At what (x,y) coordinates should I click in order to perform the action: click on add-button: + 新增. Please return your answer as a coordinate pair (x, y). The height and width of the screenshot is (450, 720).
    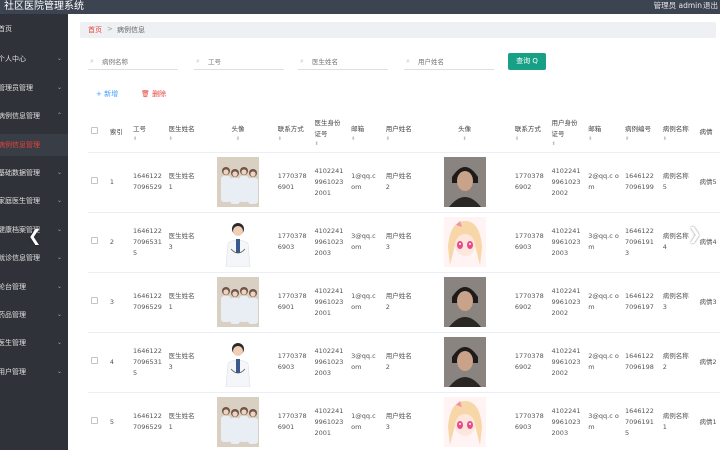
    Looking at the image, I should click on (107, 94).